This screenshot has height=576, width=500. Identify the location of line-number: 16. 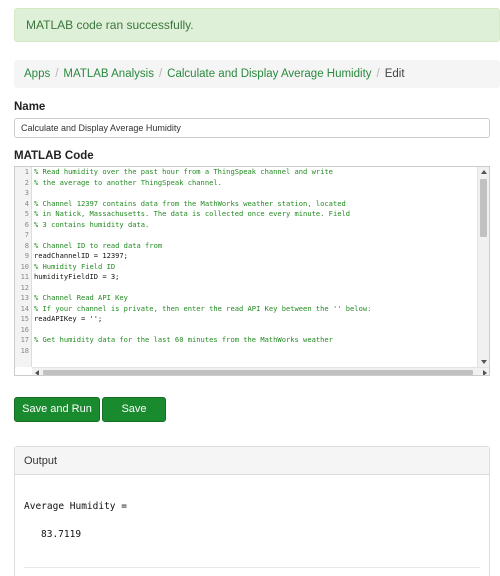
(24, 329).